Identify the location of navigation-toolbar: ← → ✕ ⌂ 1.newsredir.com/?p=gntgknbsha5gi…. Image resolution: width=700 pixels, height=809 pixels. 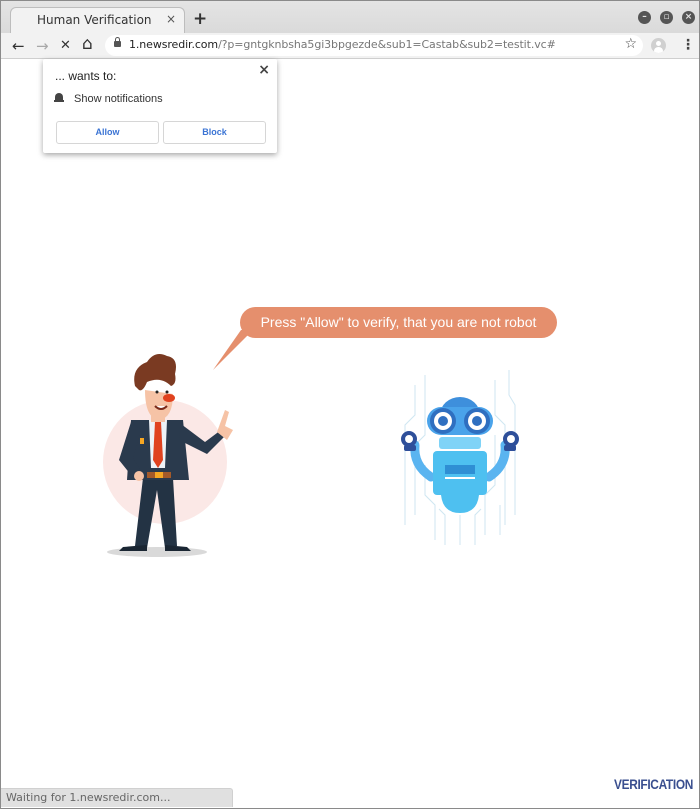
(350, 46).